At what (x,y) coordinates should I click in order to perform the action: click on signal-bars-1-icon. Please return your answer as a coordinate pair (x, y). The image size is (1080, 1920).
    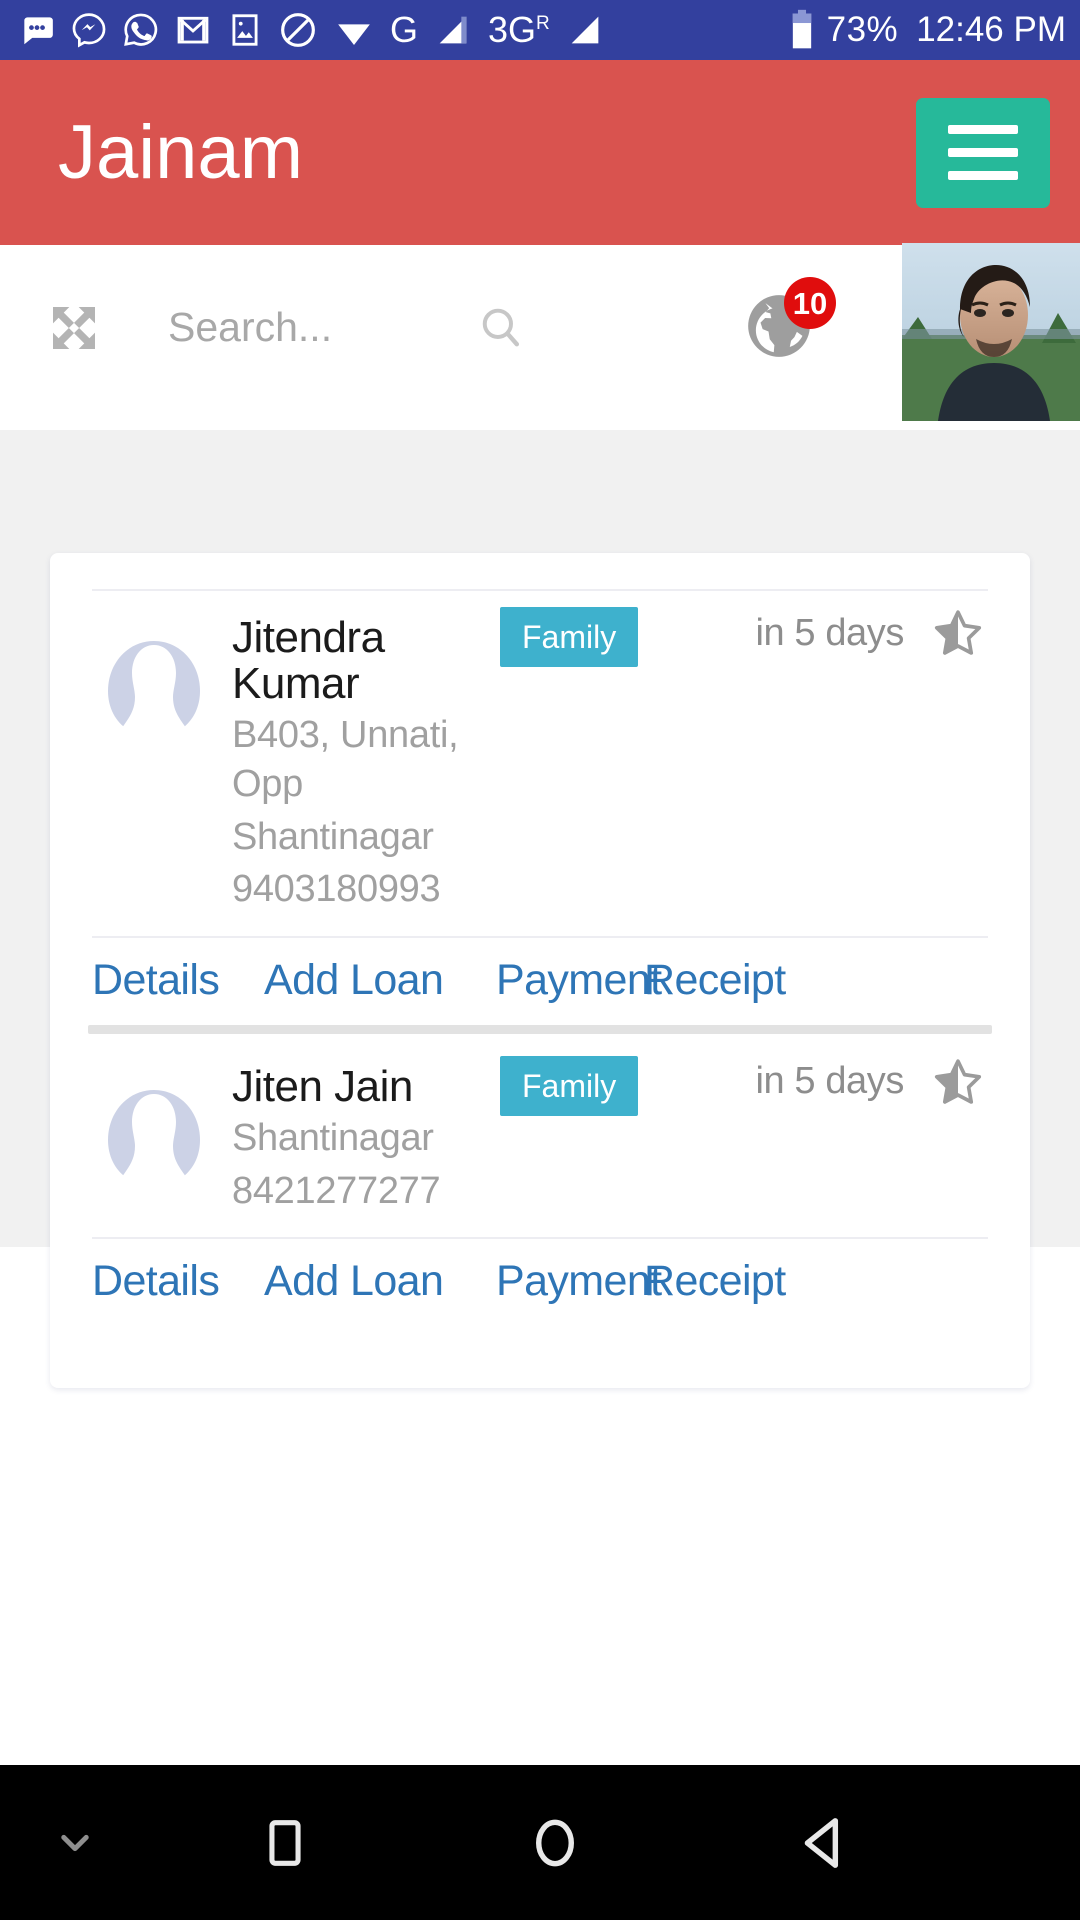
    Looking at the image, I should click on (453, 30).